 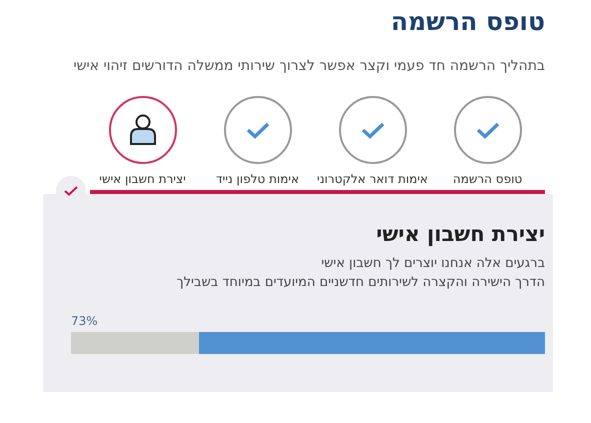 What do you see at coordinates (360, 283) in the screenshot?
I see `panel-text: הדרך הישירה והקצרה לשירותים חדשניים המיועדים במיוחד בשבילך` at bounding box center [360, 283].